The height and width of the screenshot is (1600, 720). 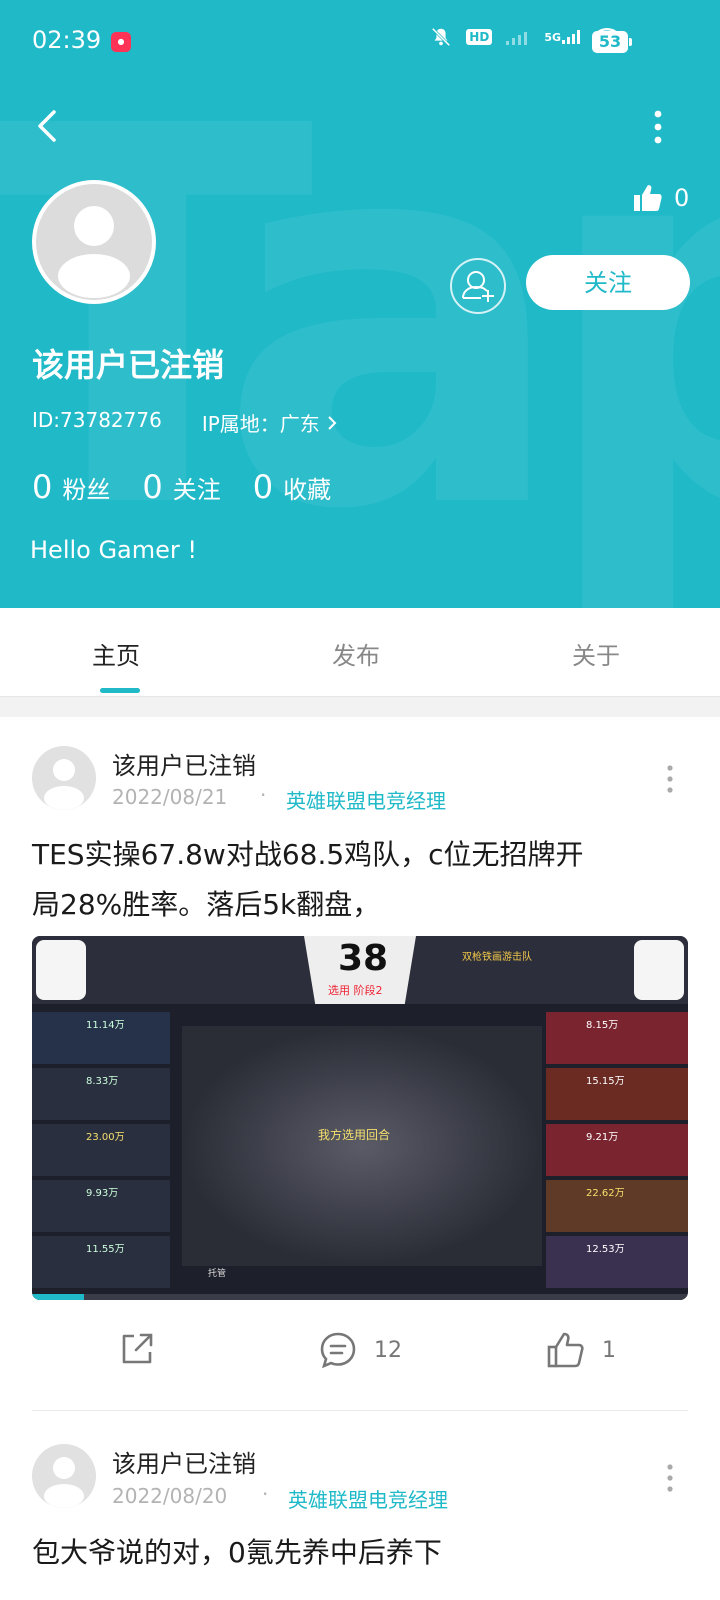 I want to click on video-progress, so click(x=360, y=1297).